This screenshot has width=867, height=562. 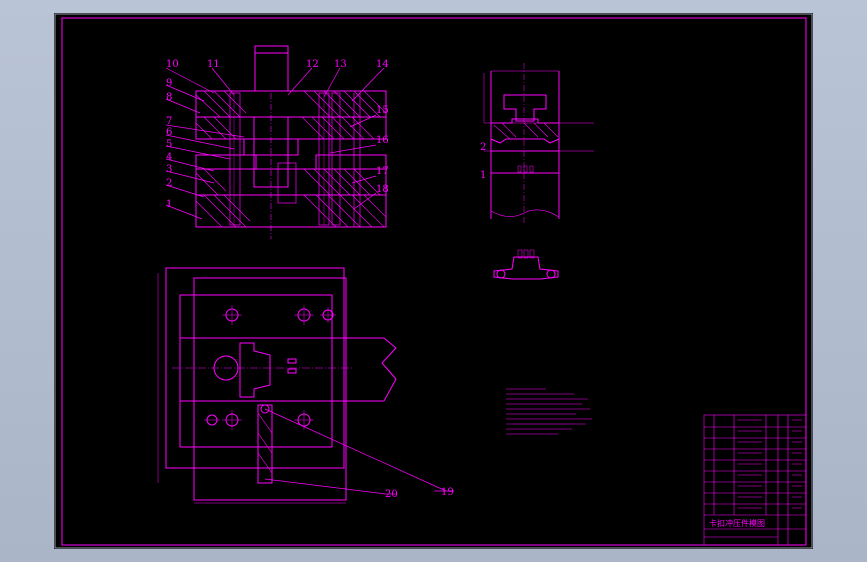 What do you see at coordinates (291, 128) in the screenshot?
I see `punch-plate` at bounding box center [291, 128].